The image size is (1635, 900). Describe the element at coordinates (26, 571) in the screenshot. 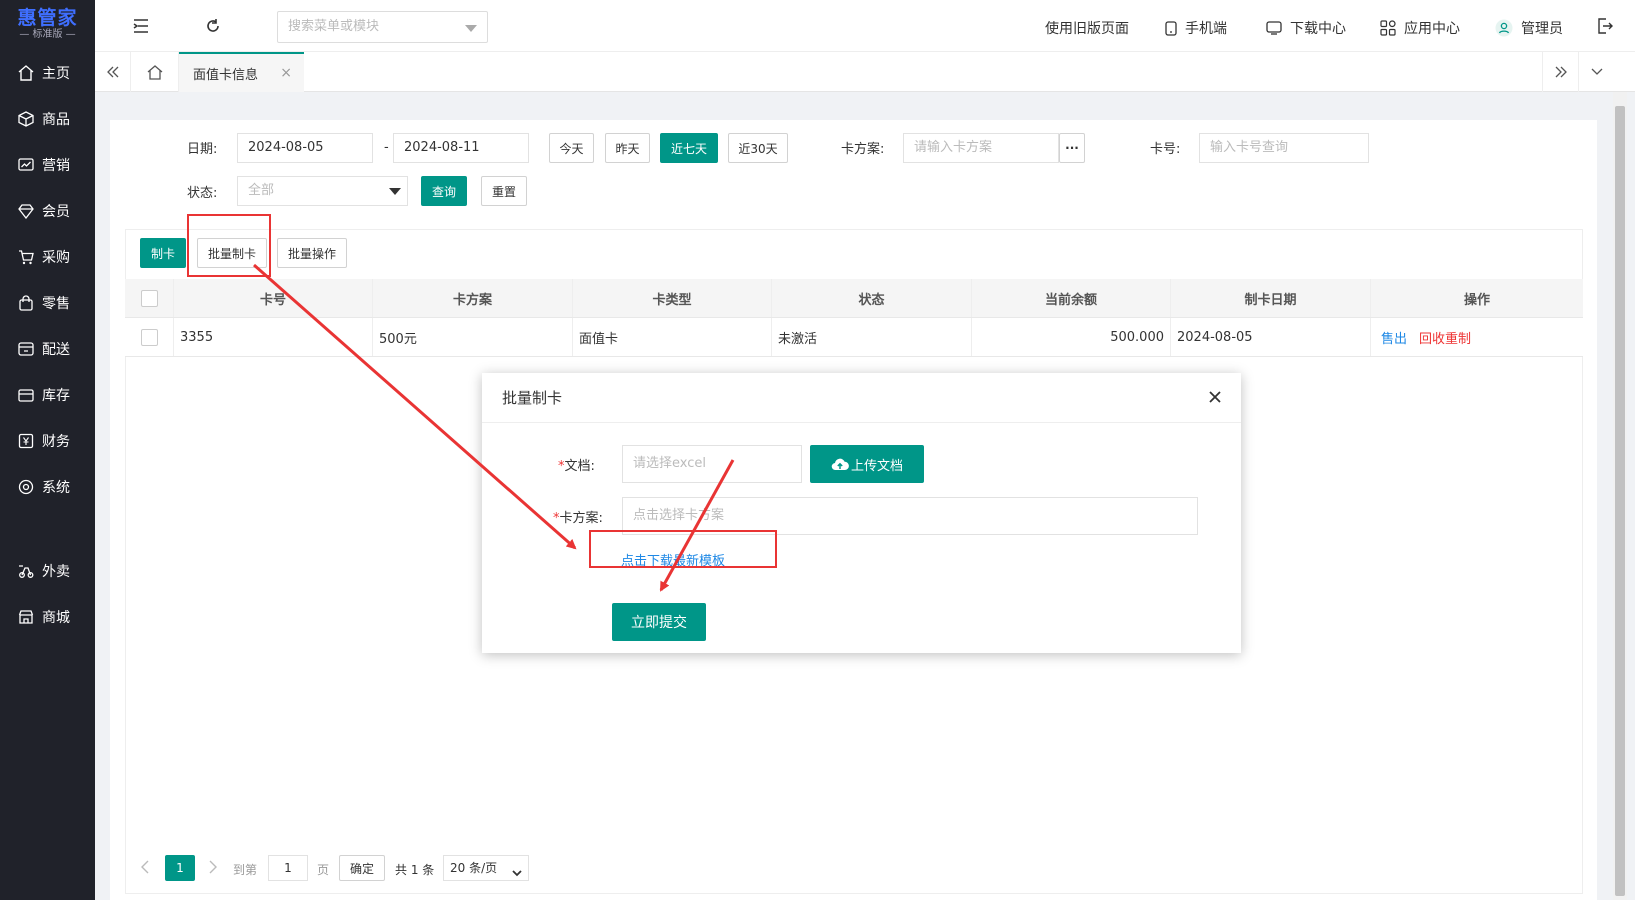

I see `takeout-icon` at that location.